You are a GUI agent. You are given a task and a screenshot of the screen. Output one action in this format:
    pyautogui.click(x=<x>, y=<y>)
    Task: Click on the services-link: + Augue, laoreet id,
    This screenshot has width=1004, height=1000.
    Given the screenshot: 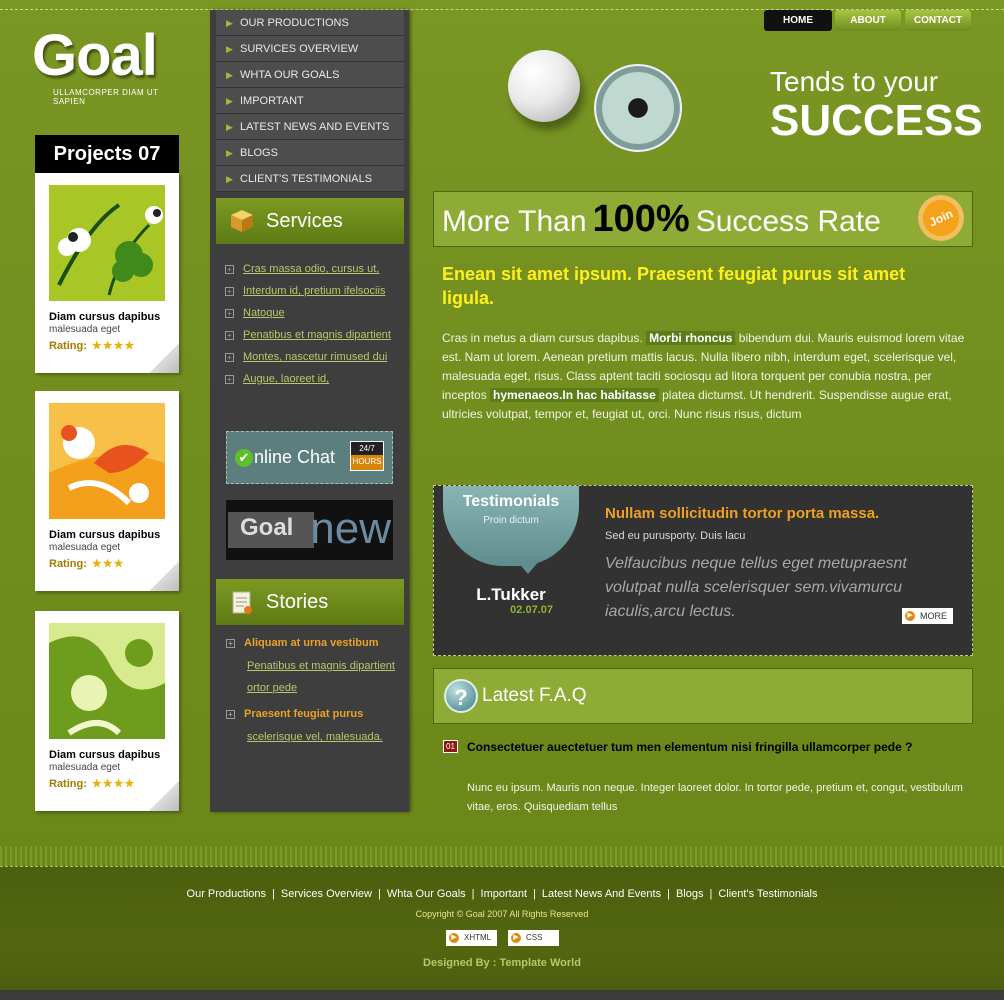 What is the action you would take?
    pyautogui.click(x=315, y=379)
    